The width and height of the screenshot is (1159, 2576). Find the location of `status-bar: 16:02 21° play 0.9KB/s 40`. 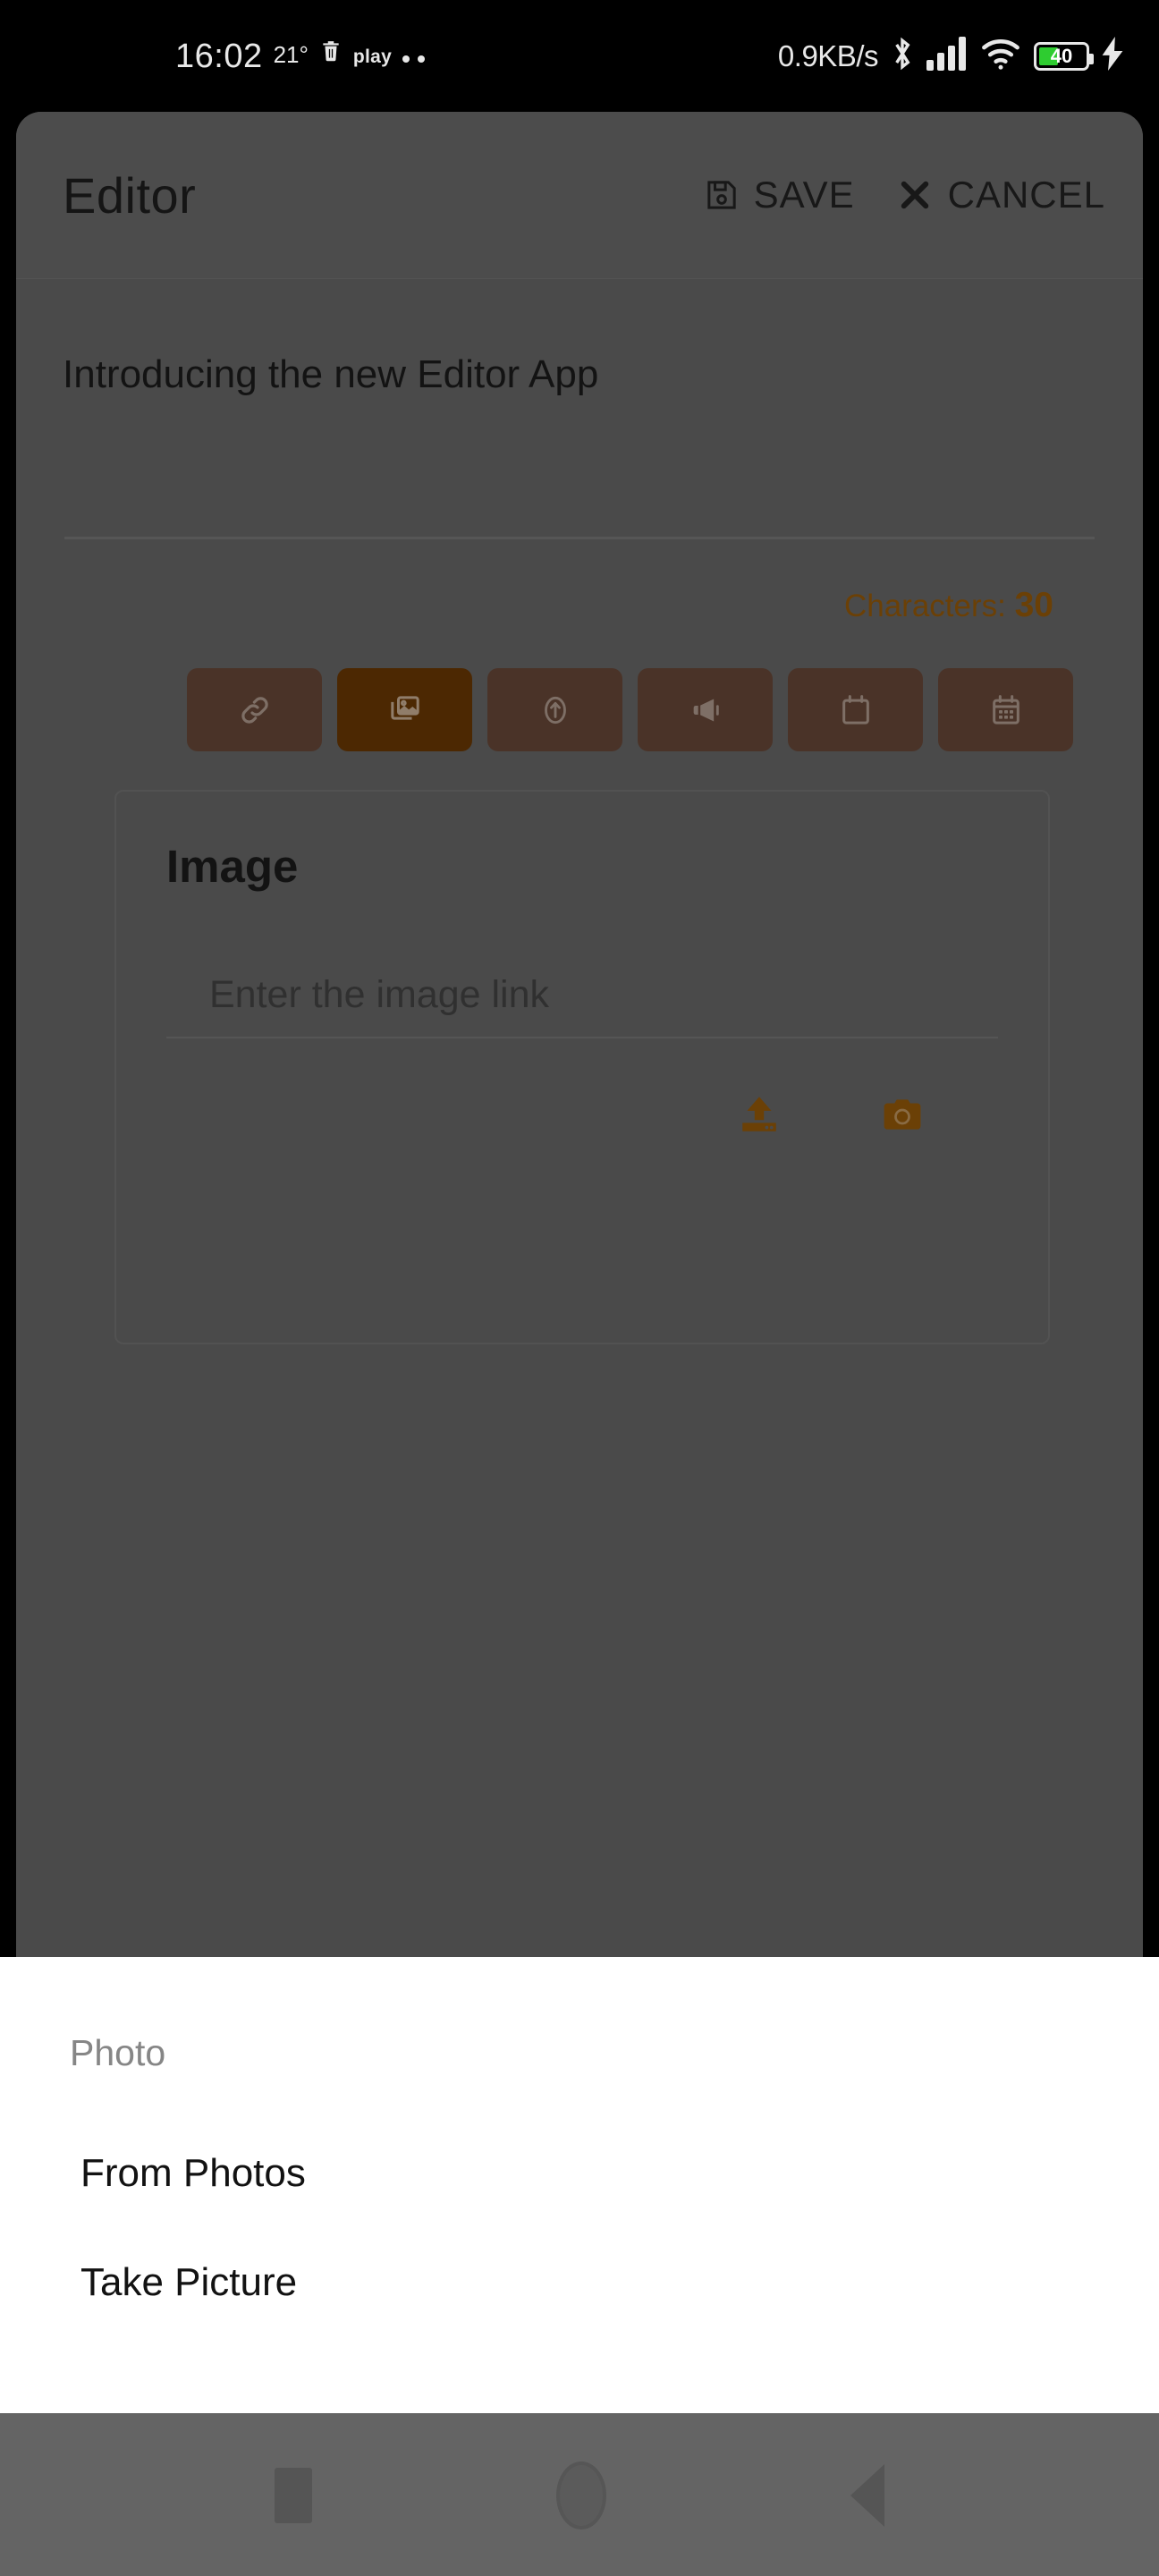

status-bar: 16:02 21° play 0.9KB/s 40 is located at coordinates (579, 56).